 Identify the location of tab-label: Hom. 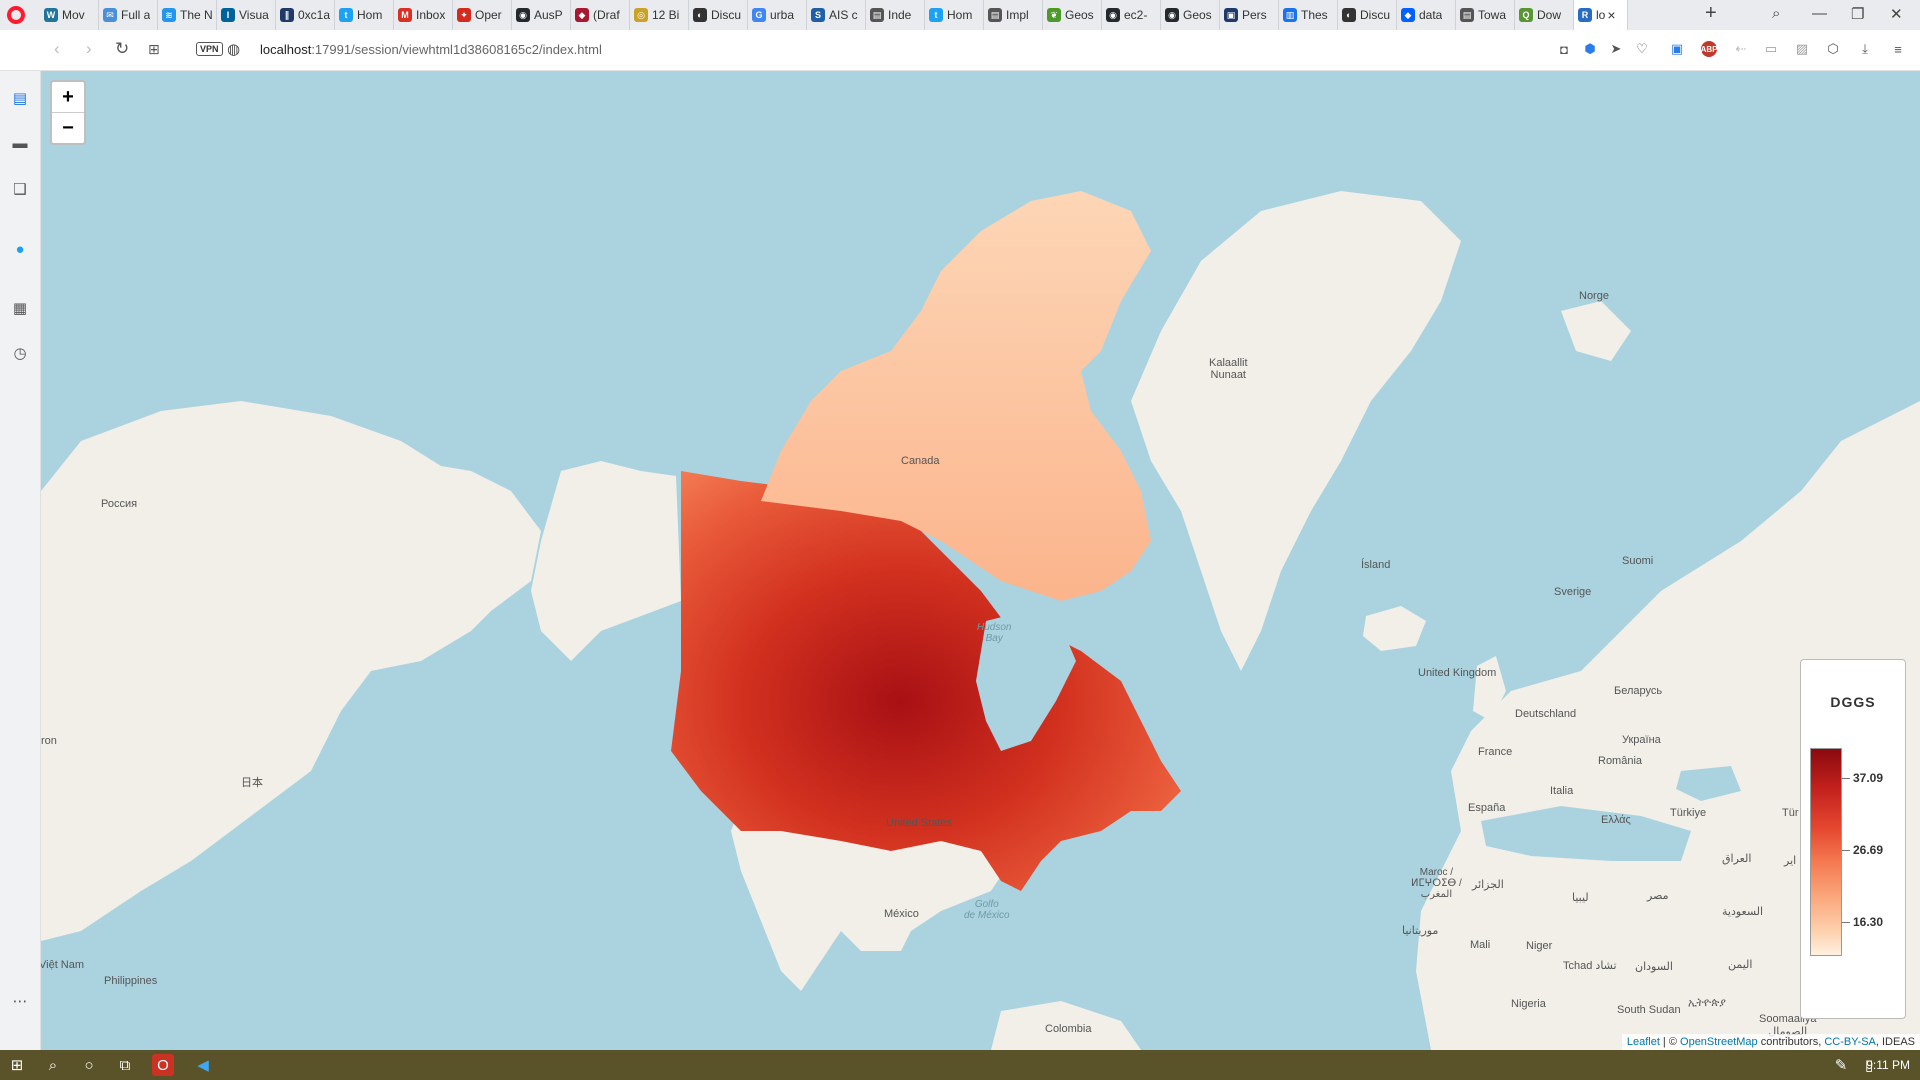
(370, 15).